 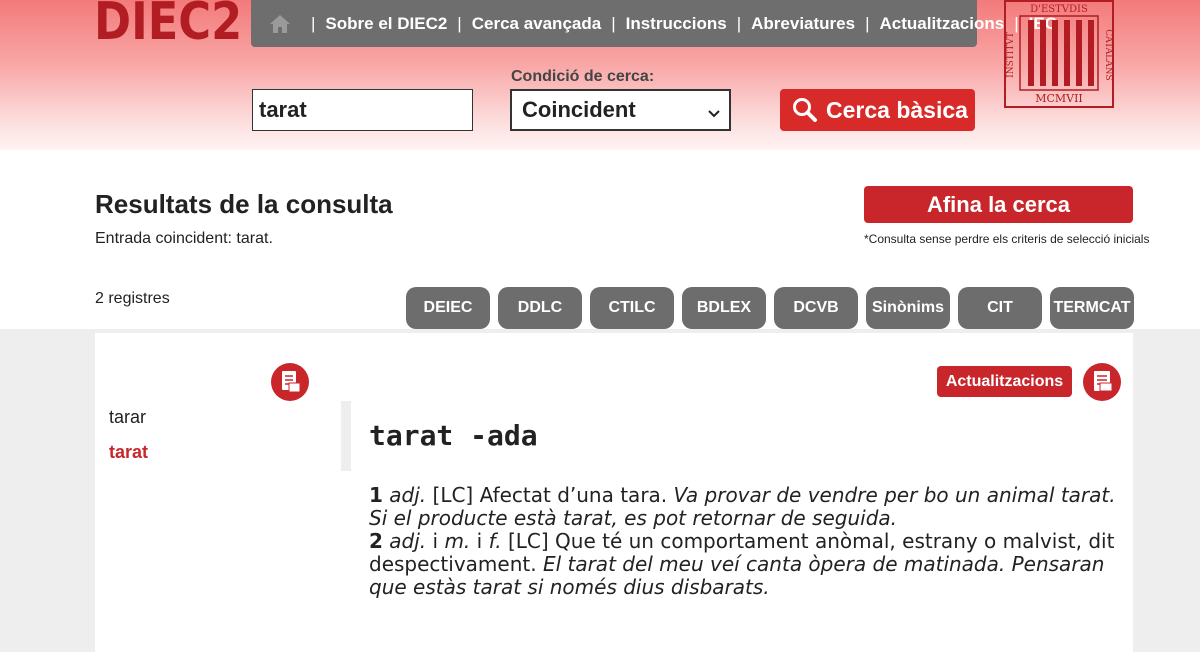 I want to click on tab-ctilc: CTILC, so click(x=632, y=308).